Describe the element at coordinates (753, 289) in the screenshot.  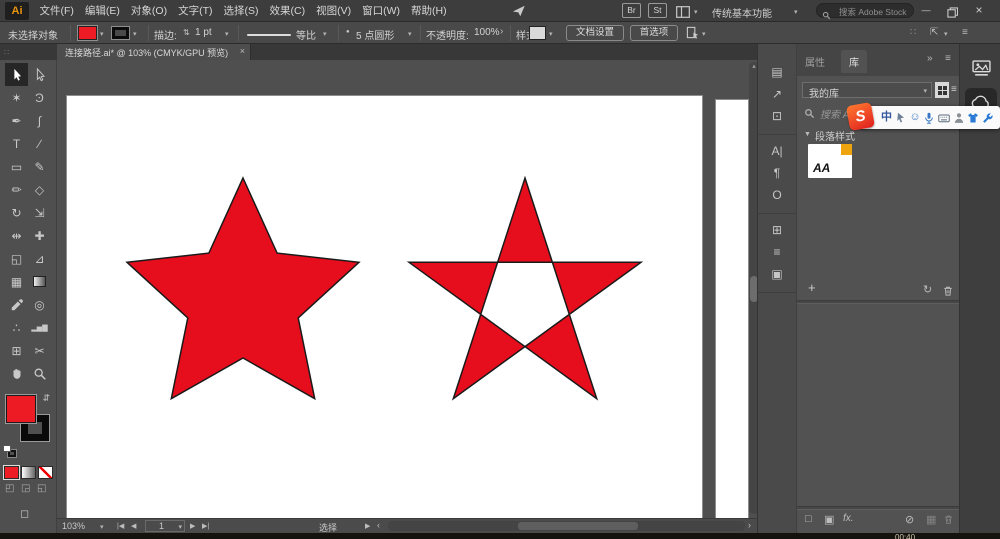
I see `vertical-scroll-thumb` at that location.